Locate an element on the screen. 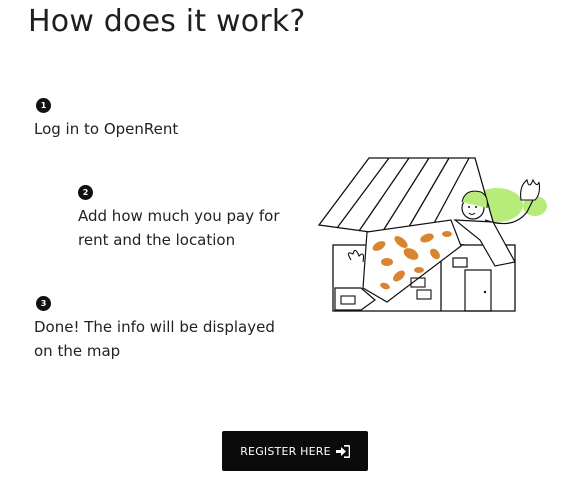  step-1: 1 Log in to OpenRent is located at coordinates (155, 119).